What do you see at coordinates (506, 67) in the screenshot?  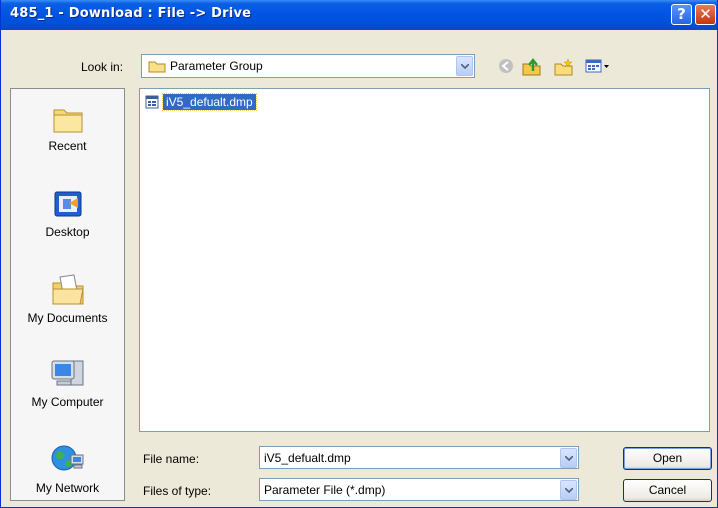 I see `back-icon` at bounding box center [506, 67].